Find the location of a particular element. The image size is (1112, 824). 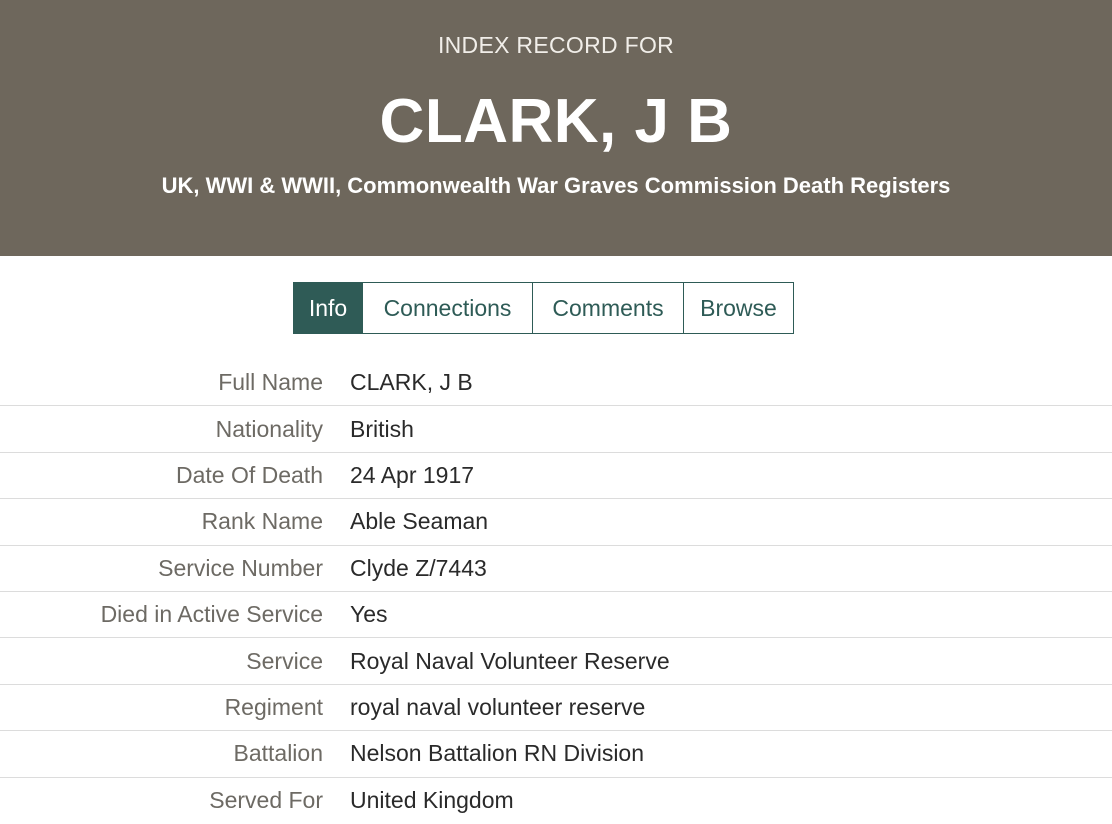

detail-row-service-number: Service Number Clyde Z/7443 is located at coordinates (556, 569).